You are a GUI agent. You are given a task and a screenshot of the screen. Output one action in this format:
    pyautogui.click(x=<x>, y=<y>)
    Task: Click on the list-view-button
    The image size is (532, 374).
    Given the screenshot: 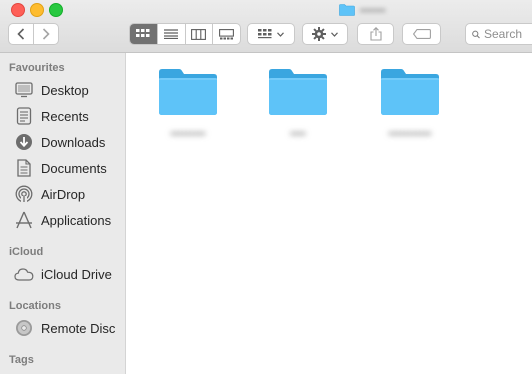 What is the action you would take?
    pyautogui.click(x=170, y=34)
    